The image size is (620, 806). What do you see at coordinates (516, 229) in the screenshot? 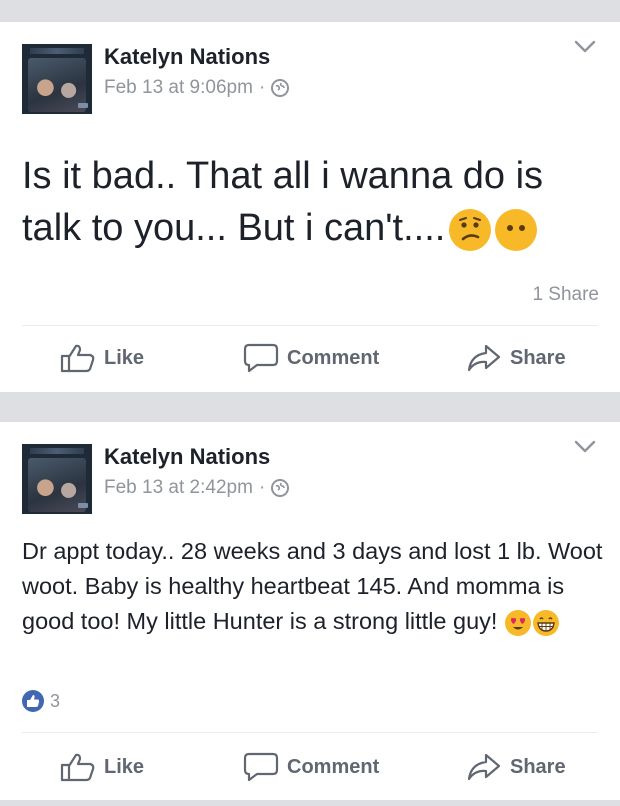
I see `blank-face-icon` at bounding box center [516, 229].